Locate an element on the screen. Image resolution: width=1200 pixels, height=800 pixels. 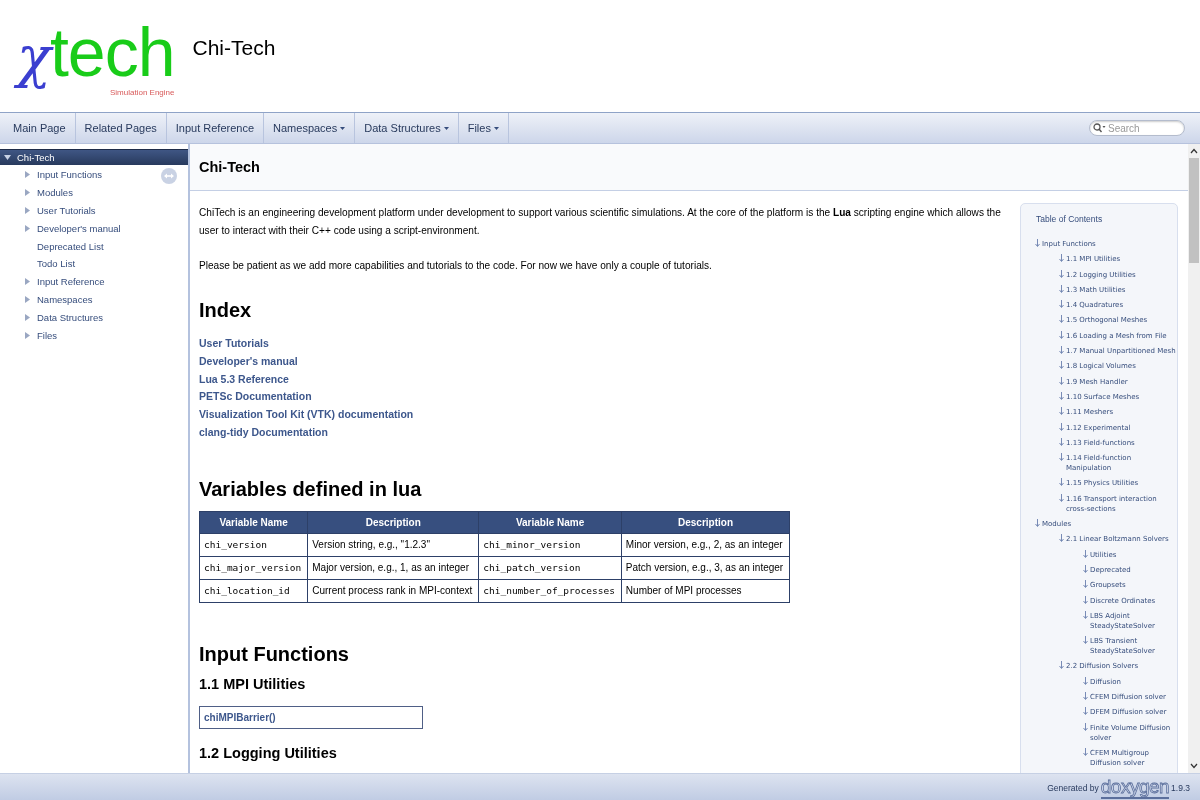
subsection-heading: 1.1 MPI Utilities is located at coordinates (253, 683).